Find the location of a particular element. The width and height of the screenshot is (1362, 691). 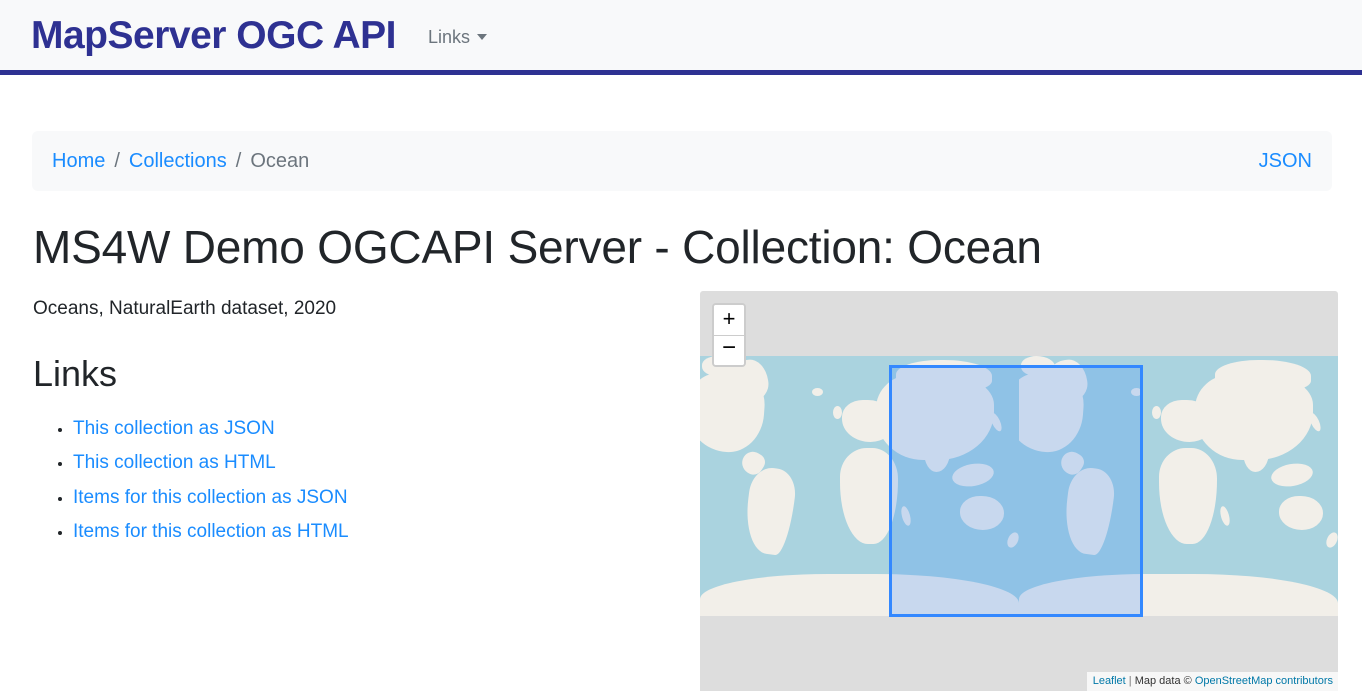

list-item: Items for this collection as JSON is located at coordinates (211, 498).